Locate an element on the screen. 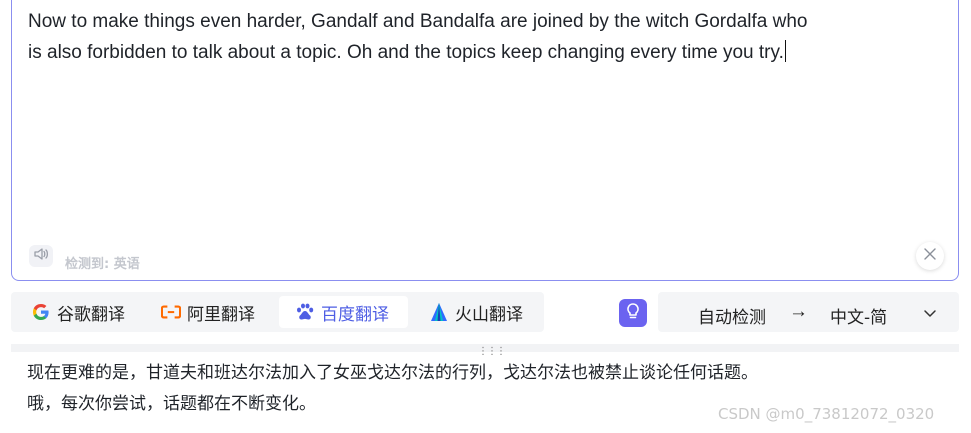 The width and height of the screenshot is (971, 433). tab-ali-translate: 阿里翻译 is located at coordinates (208, 312).